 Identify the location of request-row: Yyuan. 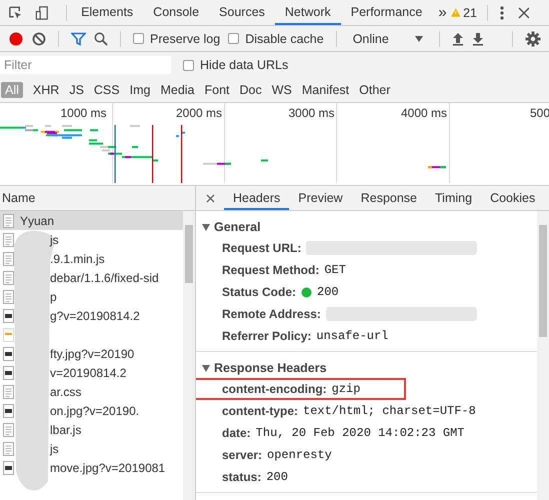
(91, 220).